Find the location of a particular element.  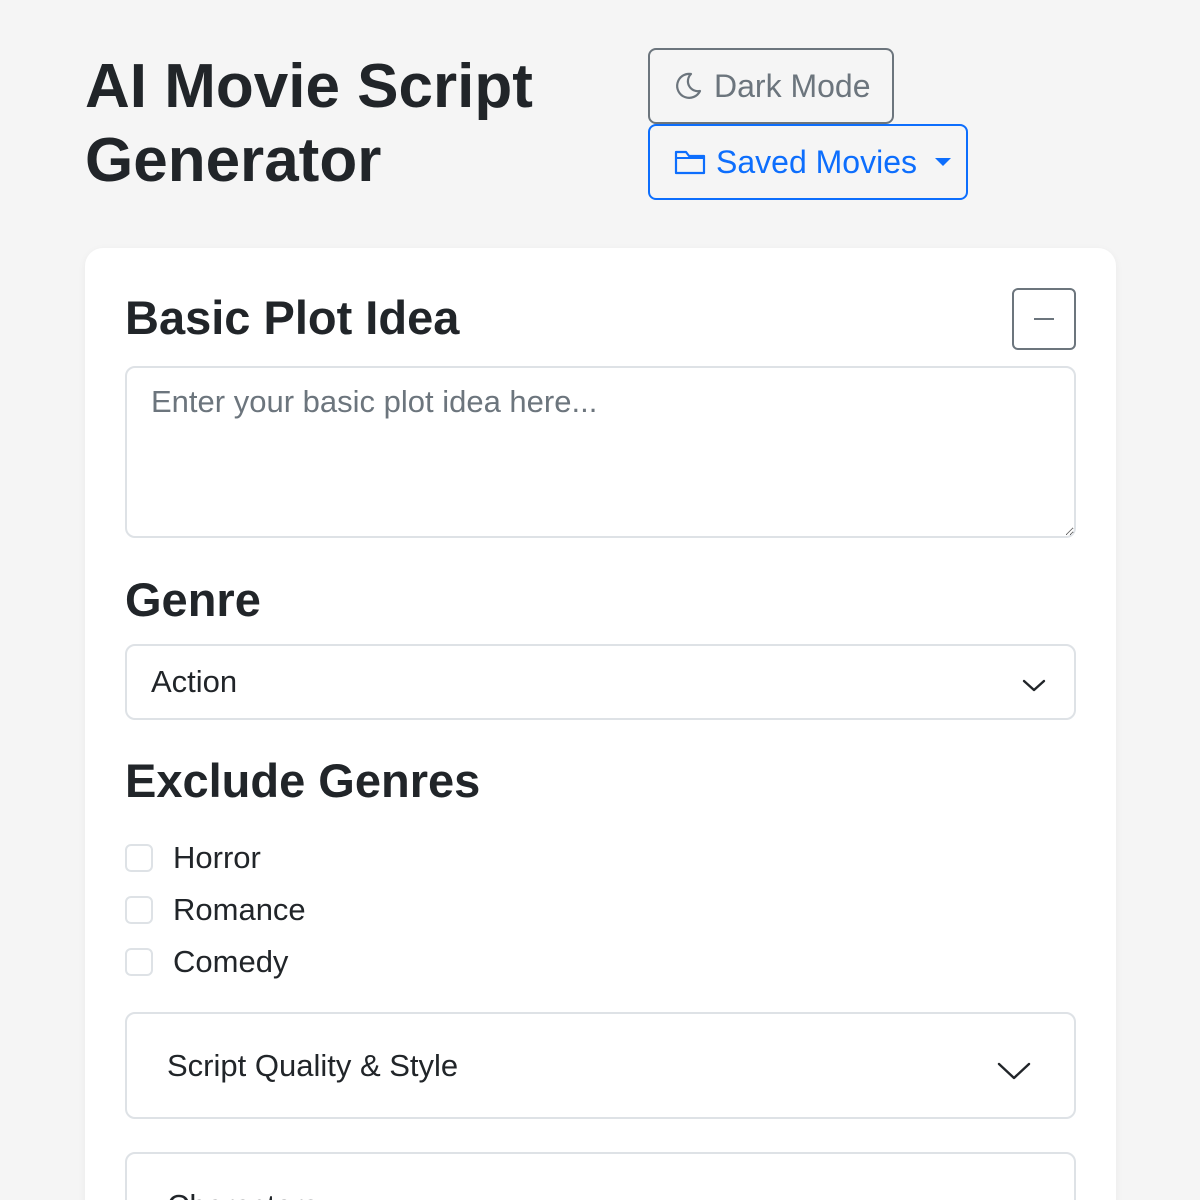

checkbox-label: Horror is located at coordinates (217, 857).